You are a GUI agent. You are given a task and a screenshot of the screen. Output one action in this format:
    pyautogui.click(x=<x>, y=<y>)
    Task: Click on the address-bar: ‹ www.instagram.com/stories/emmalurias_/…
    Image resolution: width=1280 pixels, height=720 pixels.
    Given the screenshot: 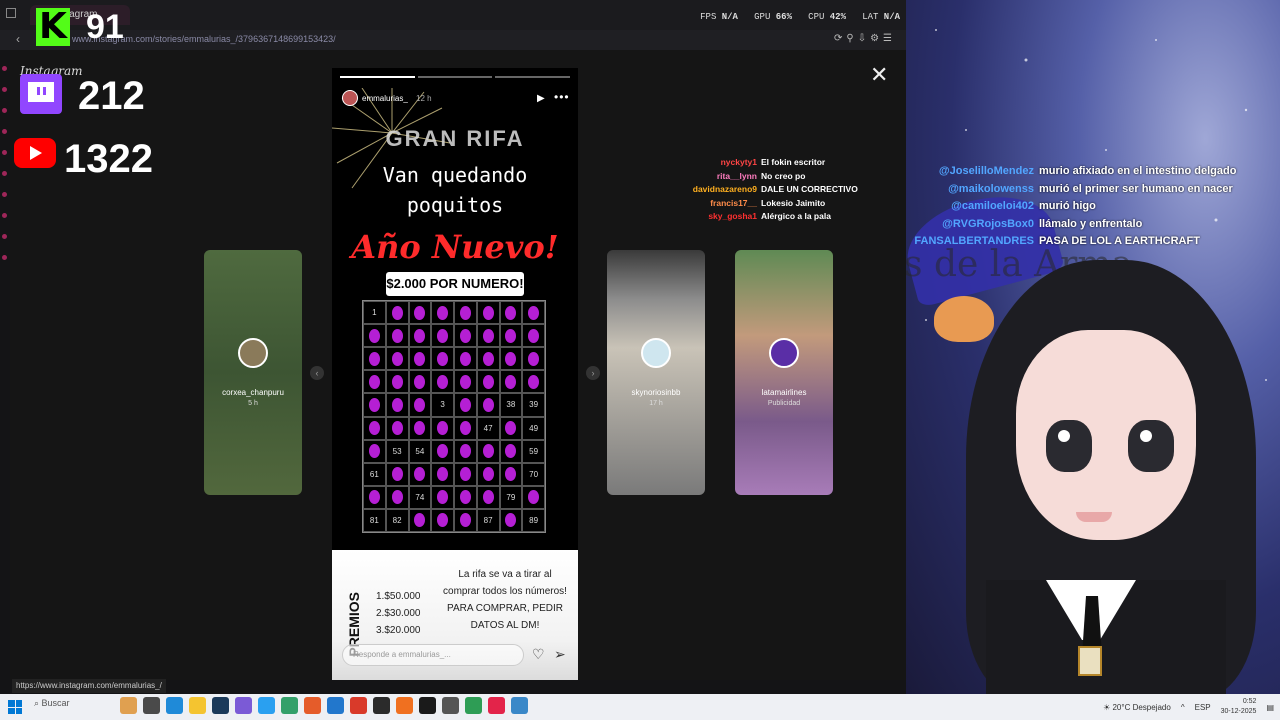 What is the action you would take?
    pyautogui.click(x=453, y=40)
    